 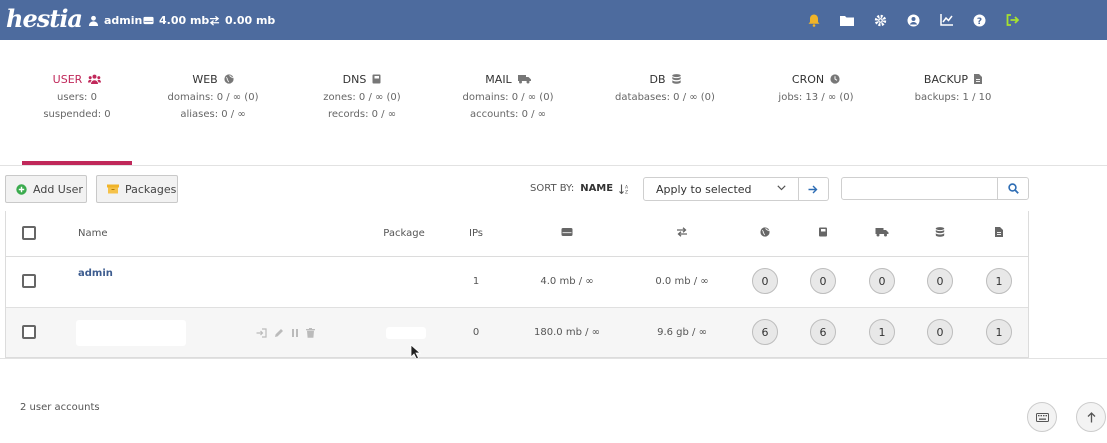 I want to click on bell-icon, so click(x=814, y=20).